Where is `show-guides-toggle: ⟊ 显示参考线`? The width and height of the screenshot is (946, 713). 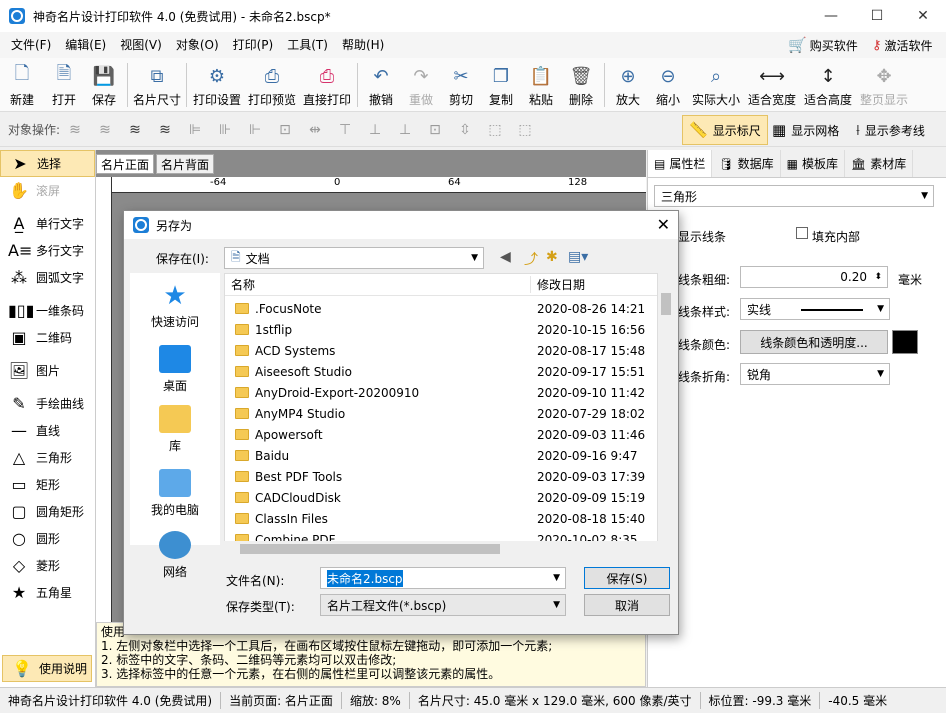
show-guides-toggle: ⟊ 显示参考线 is located at coordinates (890, 130).